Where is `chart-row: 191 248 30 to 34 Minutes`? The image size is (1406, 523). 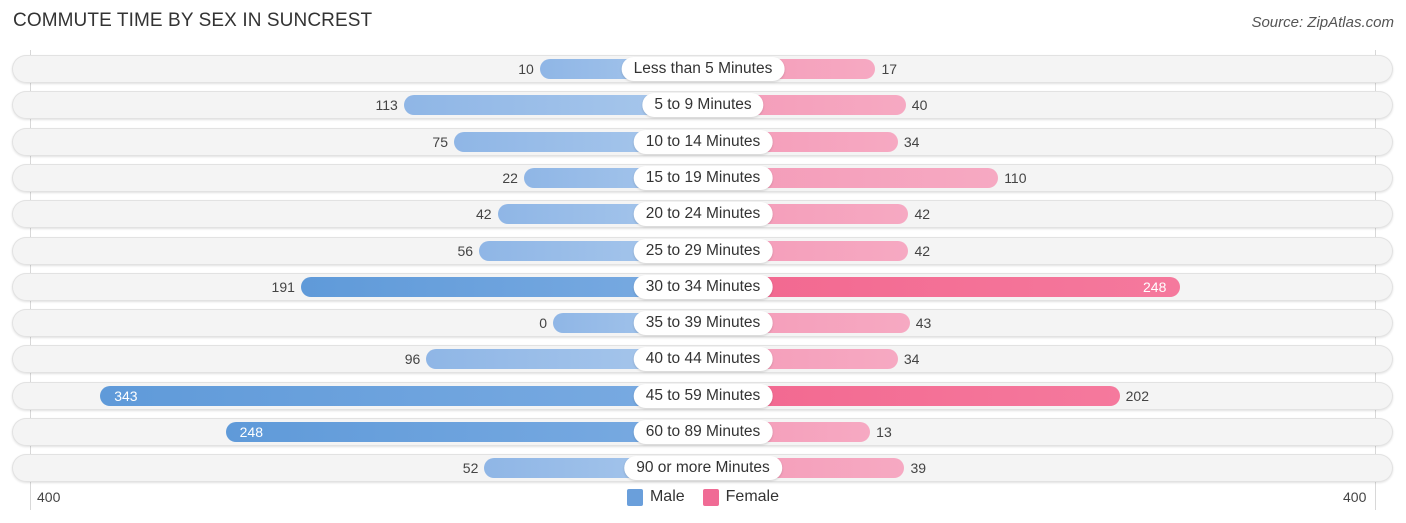 chart-row: 191 248 30 to 34 Minutes is located at coordinates (702, 286).